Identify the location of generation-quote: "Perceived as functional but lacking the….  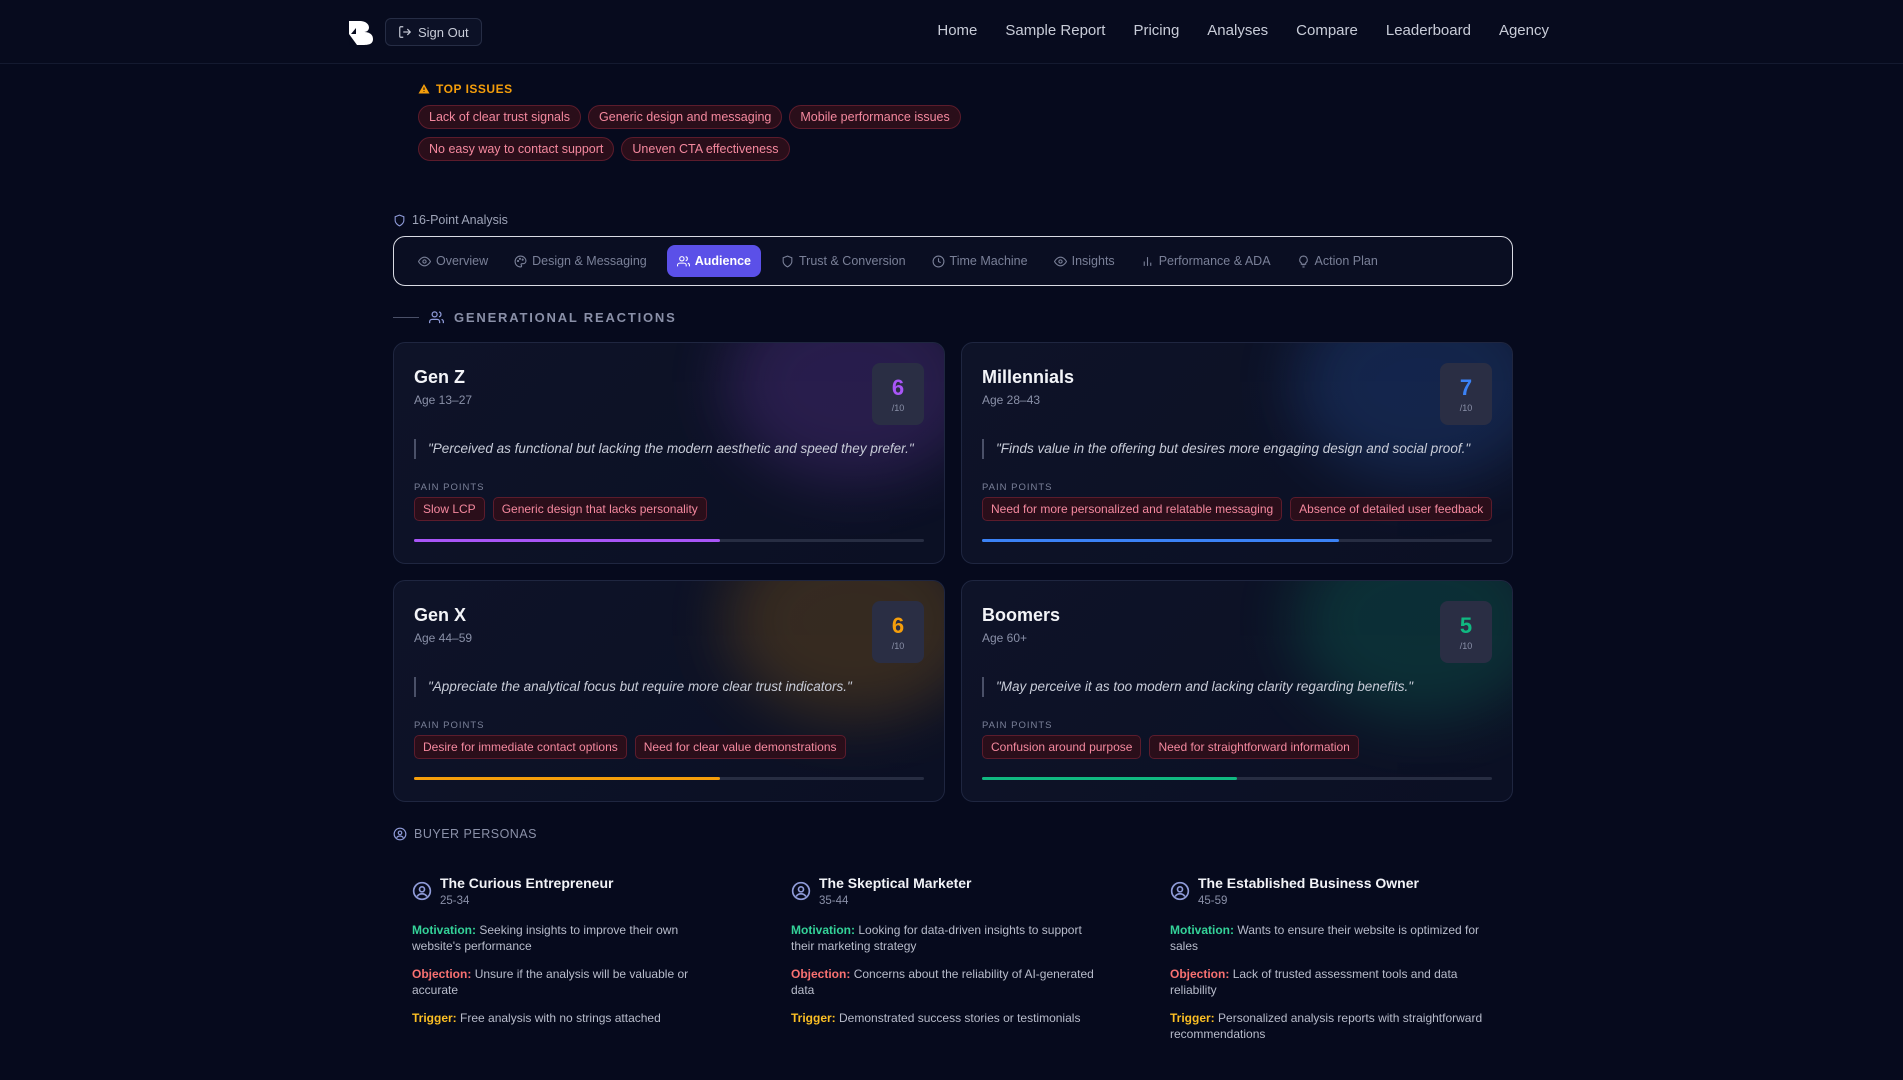
(669, 449).